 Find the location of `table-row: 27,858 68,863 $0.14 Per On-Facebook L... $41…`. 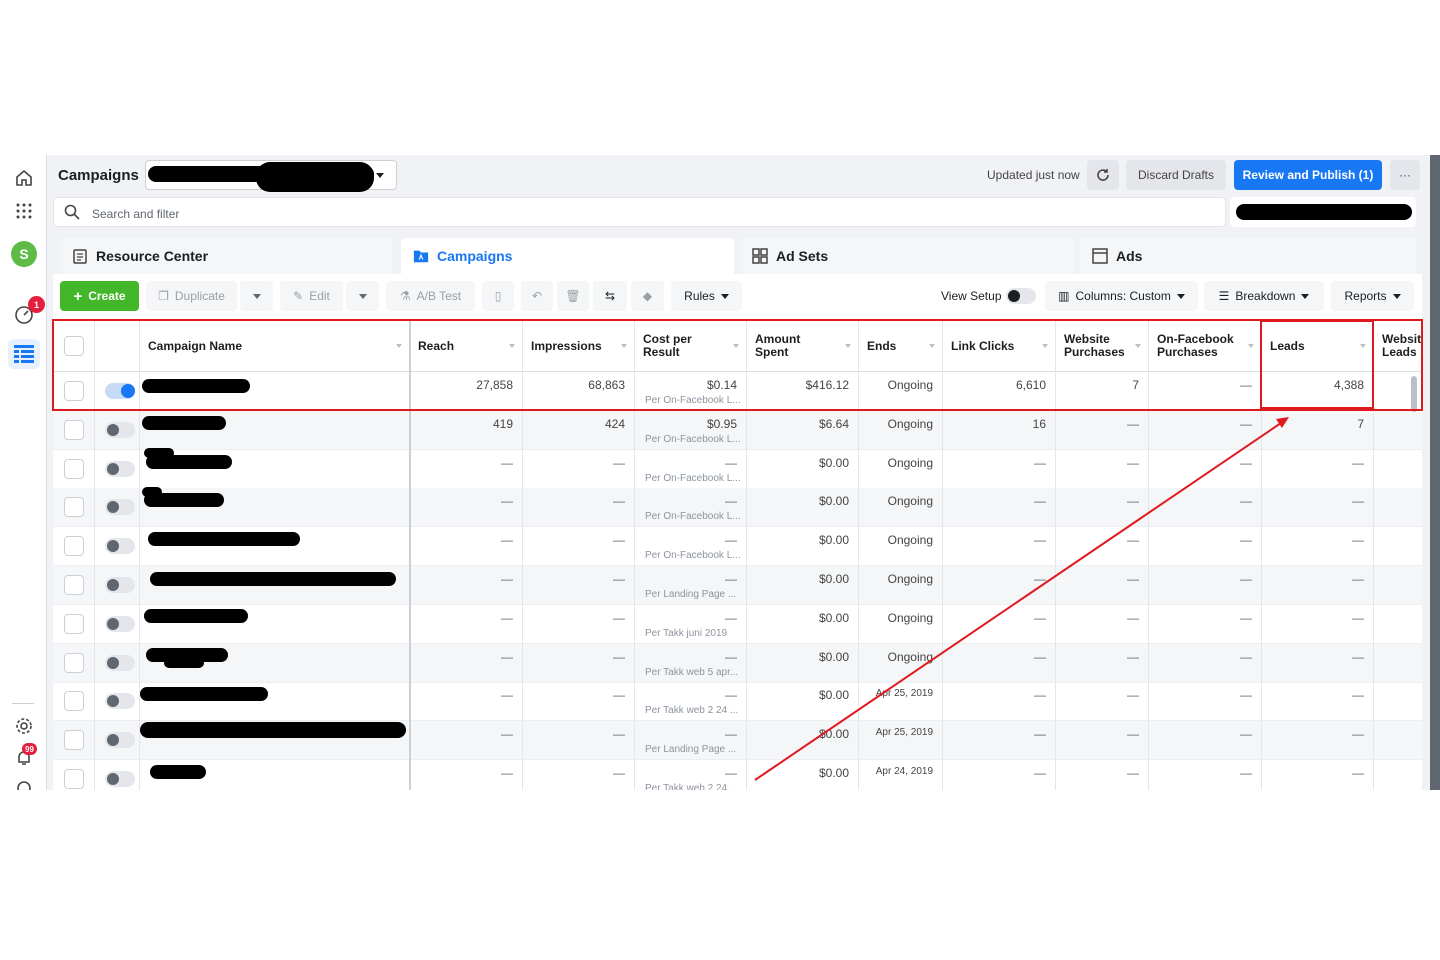

table-row: 27,858 68,863 $0.14 Per On-Facebook L... $41… is located at coordinates (737, 391).